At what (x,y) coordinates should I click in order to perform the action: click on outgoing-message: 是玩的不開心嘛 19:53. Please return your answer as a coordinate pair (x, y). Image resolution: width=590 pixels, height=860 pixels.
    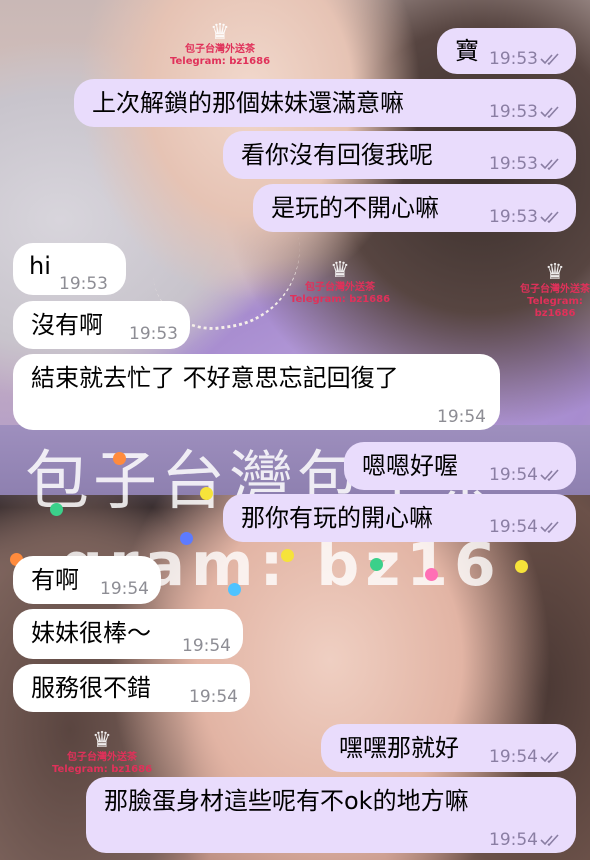
    Looking at the image, I should click on (414, 208).